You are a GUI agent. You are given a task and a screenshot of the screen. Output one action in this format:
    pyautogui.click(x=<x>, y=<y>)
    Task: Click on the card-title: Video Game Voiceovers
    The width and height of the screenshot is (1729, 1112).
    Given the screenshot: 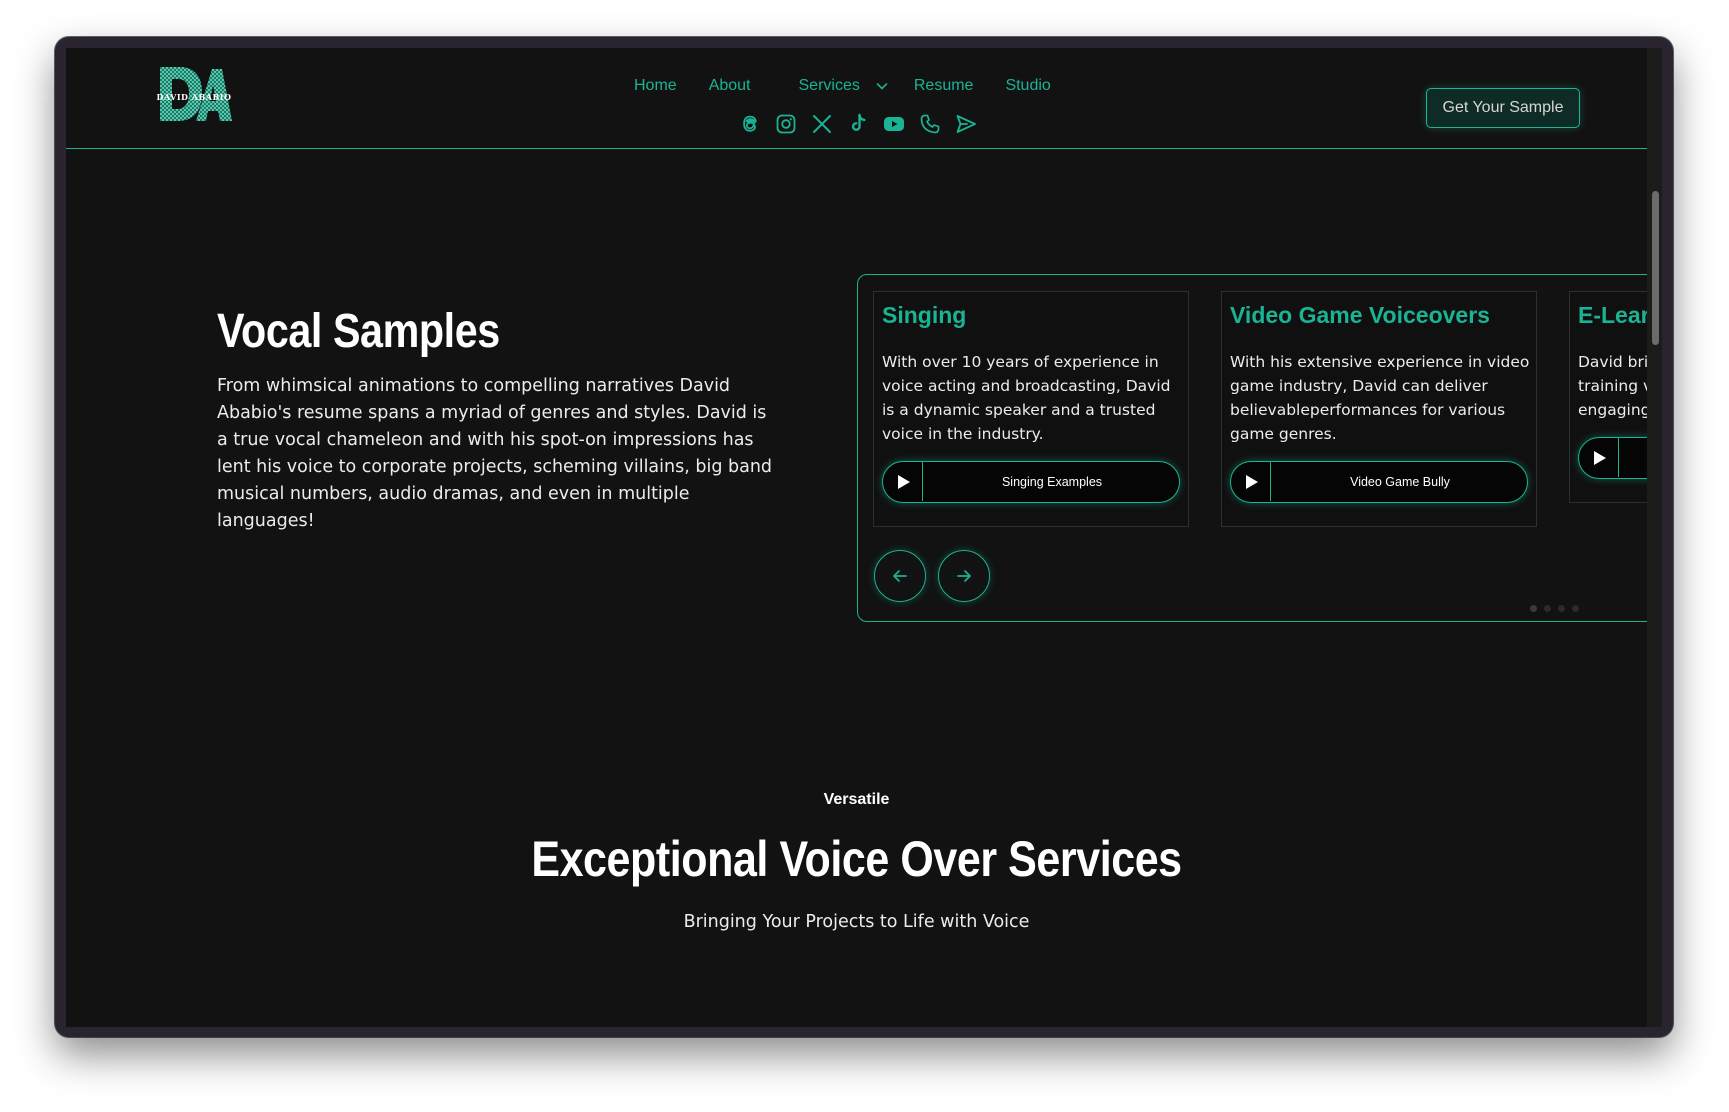 What is the action you would take?
    pyautogui.click(x=1360, y=315)
    